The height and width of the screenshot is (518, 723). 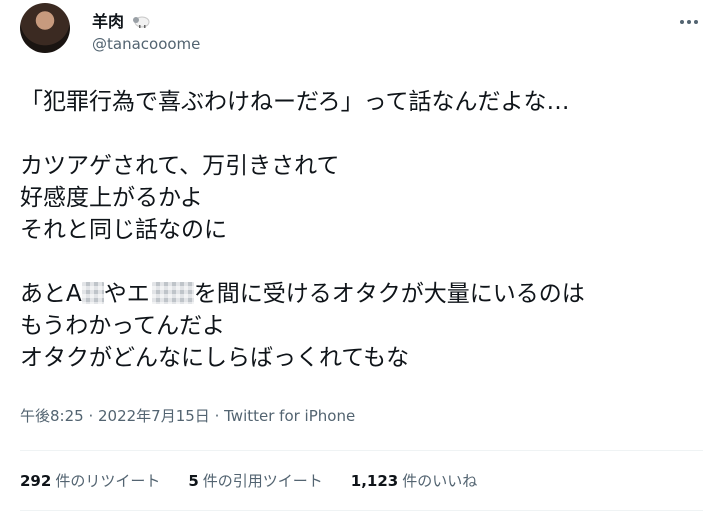 What do you see at coordinates (51, 294) in the screenshot?
I see `tweet-text-segment: あとA` at bounding box center [51, 294].